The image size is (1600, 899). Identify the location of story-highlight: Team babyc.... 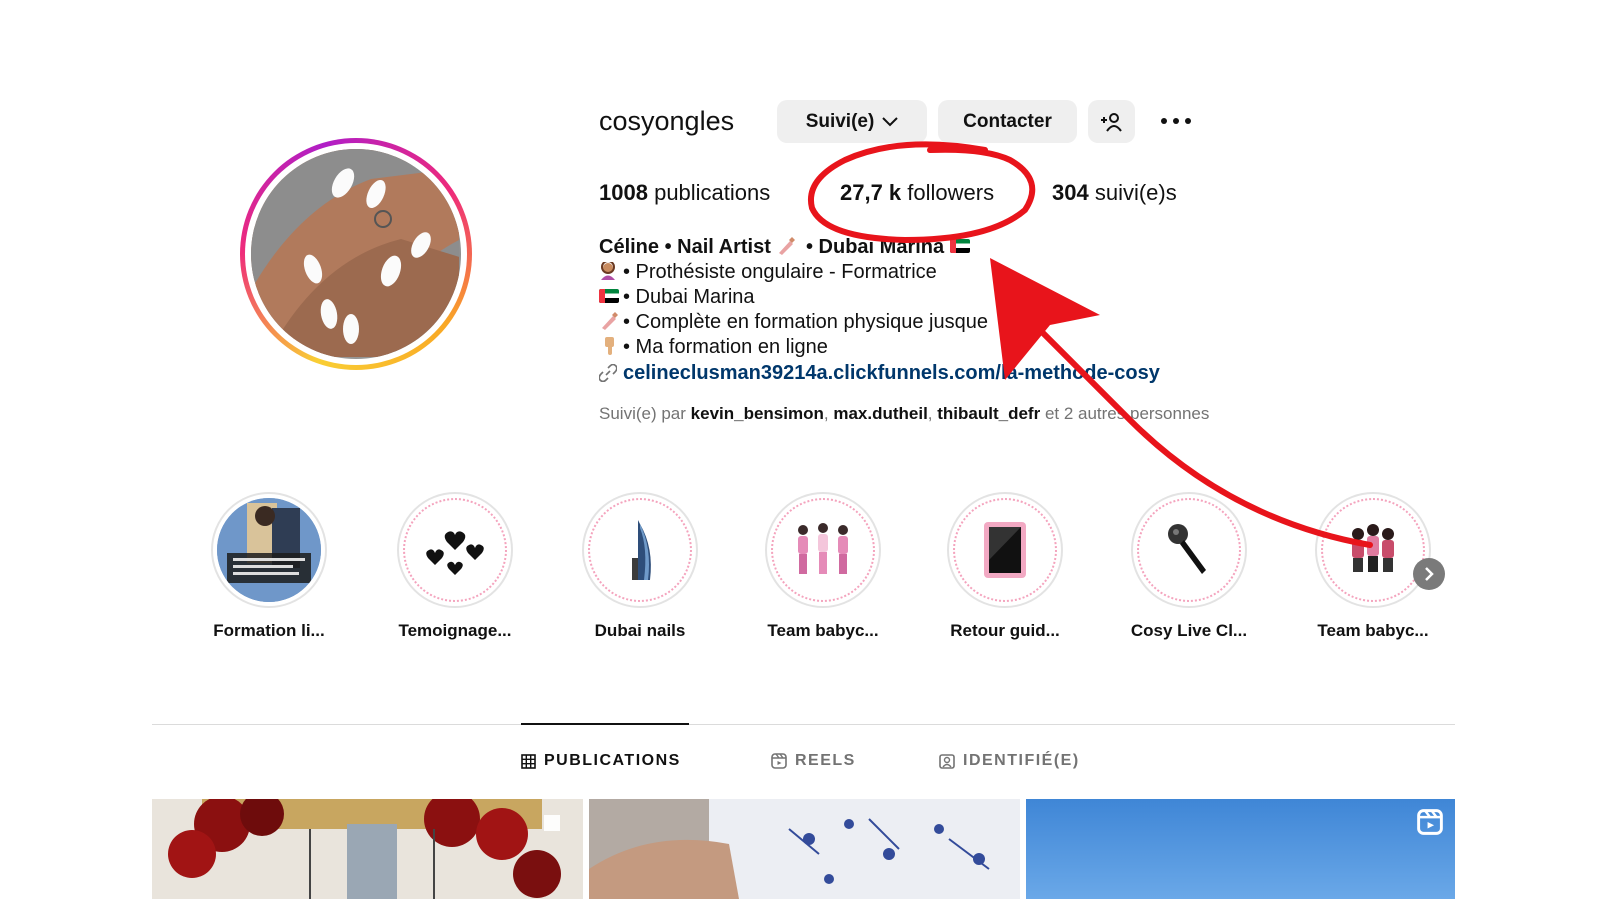
(823, 566).